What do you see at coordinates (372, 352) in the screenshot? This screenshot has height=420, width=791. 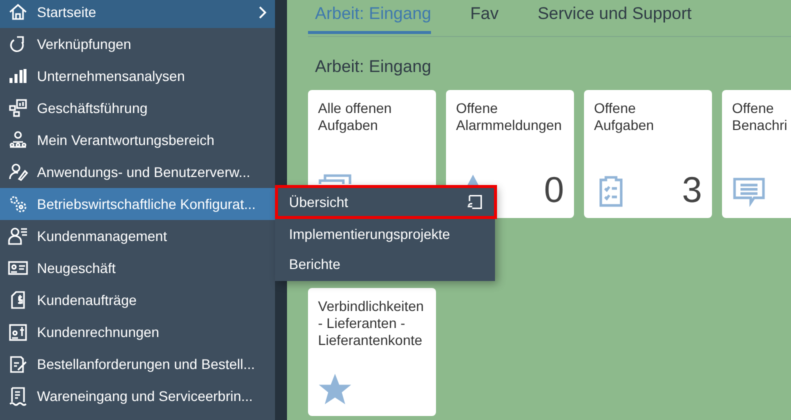 I see `tile: Verbindlichkeiten - Lieferanten - Lieferantenkonte` at bounding box center [372, 352].